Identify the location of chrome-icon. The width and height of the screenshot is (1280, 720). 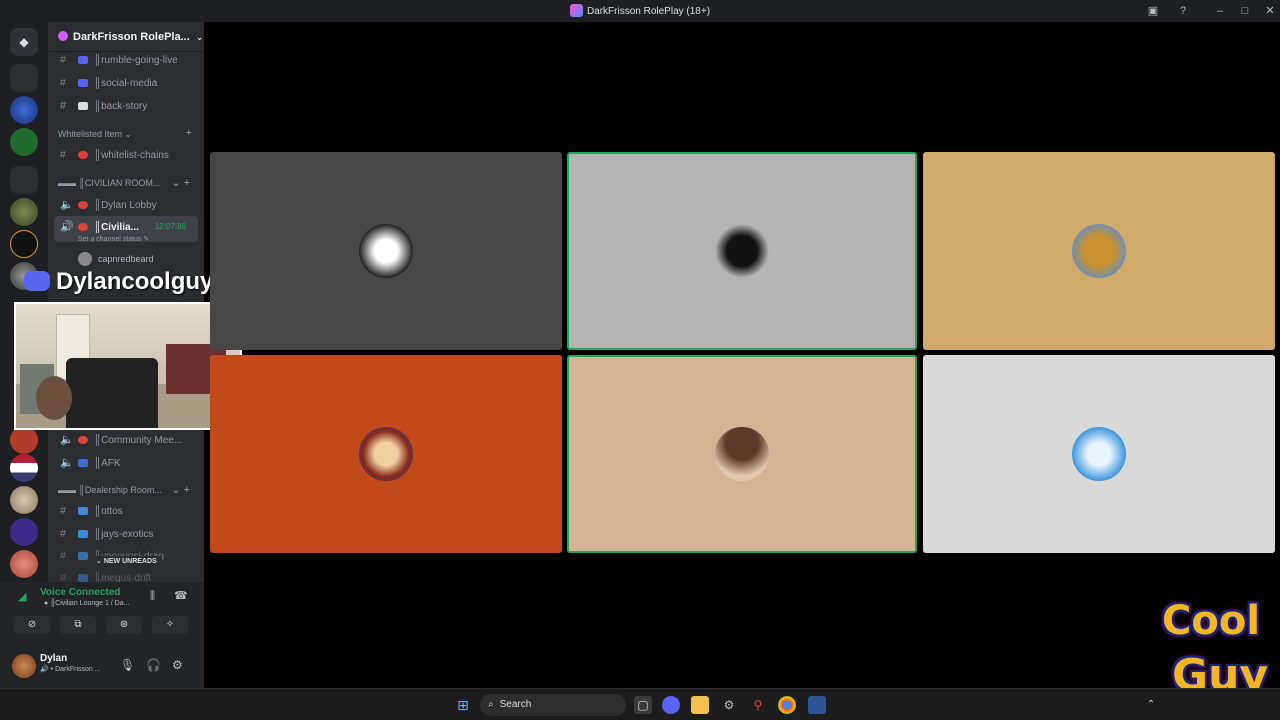
(787, 705).